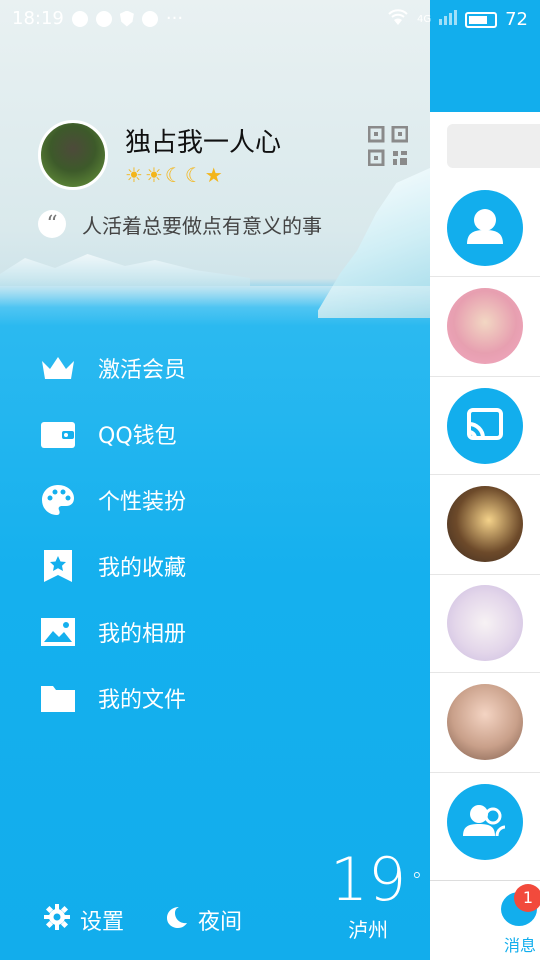 This screenshot has width=540, height=960. What do you see at coordinates (58, 434) in the screenshot?
I see `wallet-icon` at bounding box center [58, 434].